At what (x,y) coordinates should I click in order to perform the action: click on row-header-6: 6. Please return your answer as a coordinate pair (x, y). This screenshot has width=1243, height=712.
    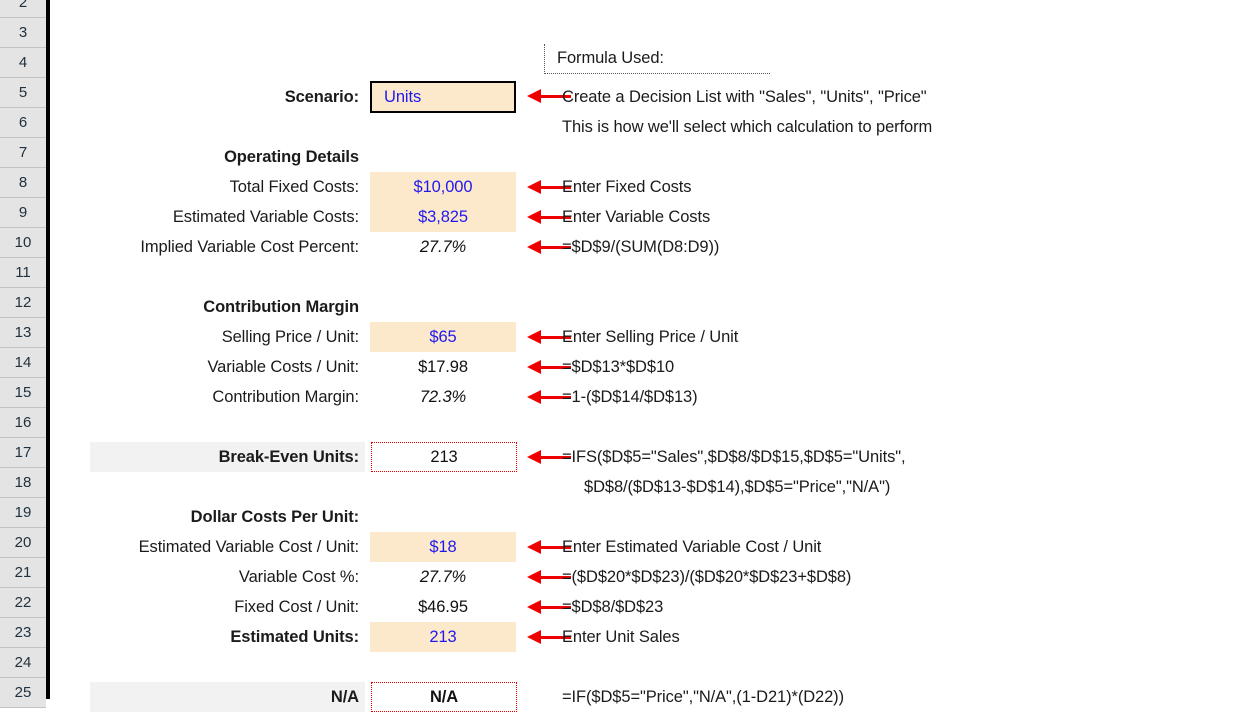
    Looking at the image, I should click on (23, 123).